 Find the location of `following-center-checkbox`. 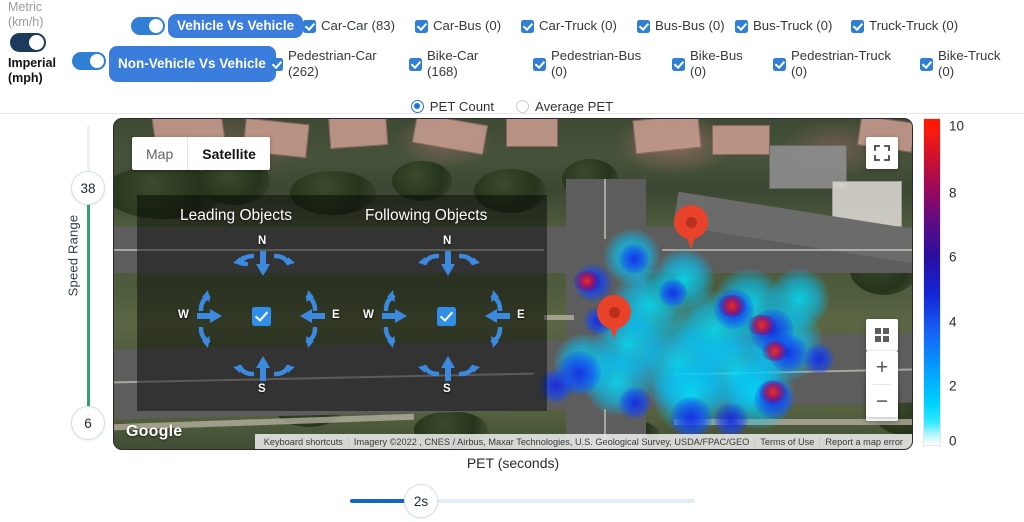

following-center-checkbox is located at coordinates (446, 316).